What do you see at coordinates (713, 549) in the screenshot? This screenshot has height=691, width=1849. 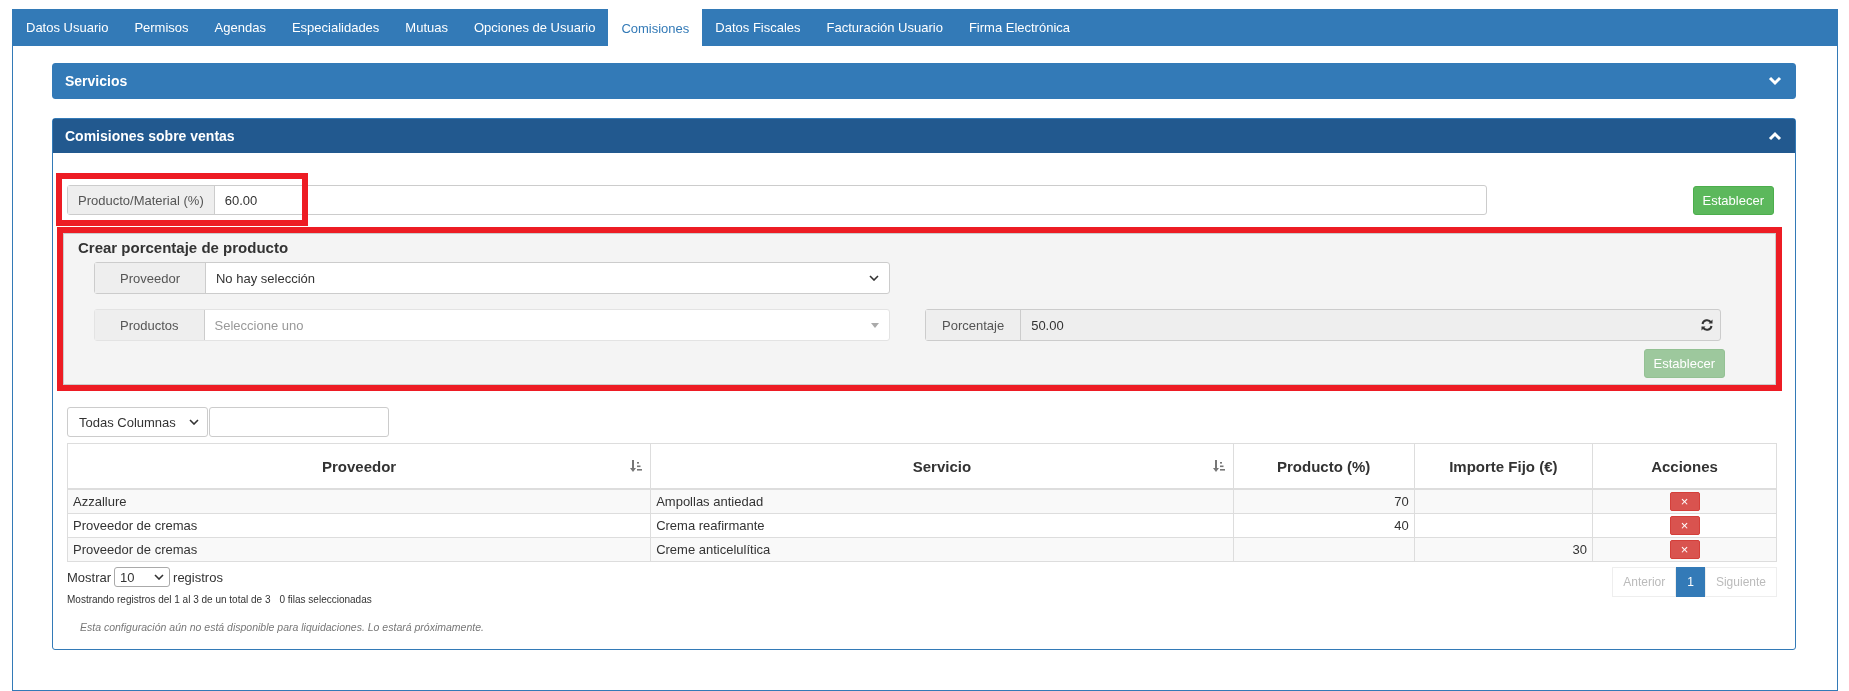 I see `table-cell: Creme anticelulítica` at bounding box center [713, 549].